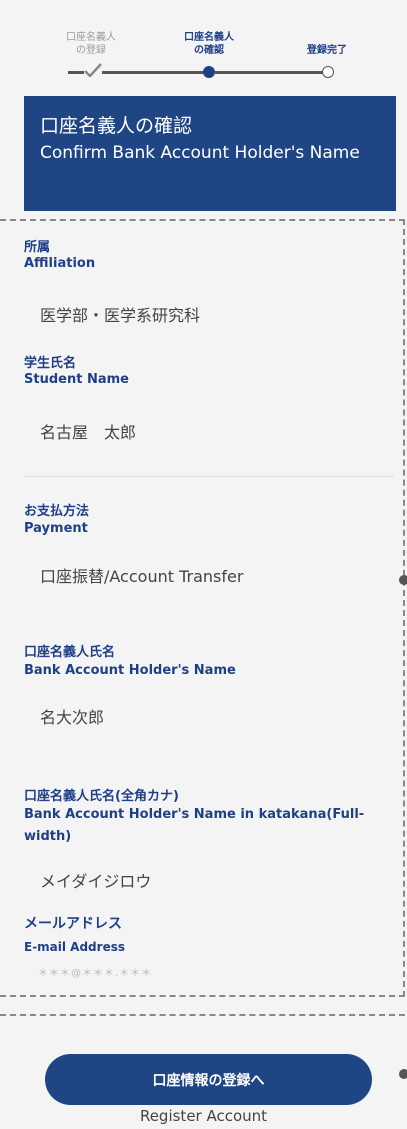 The image size is (407, 1129). Describe the element at coordinates (120, 315) in the screenshot. I see `affiliation-value: 医学部・医学系研究科` at that location.